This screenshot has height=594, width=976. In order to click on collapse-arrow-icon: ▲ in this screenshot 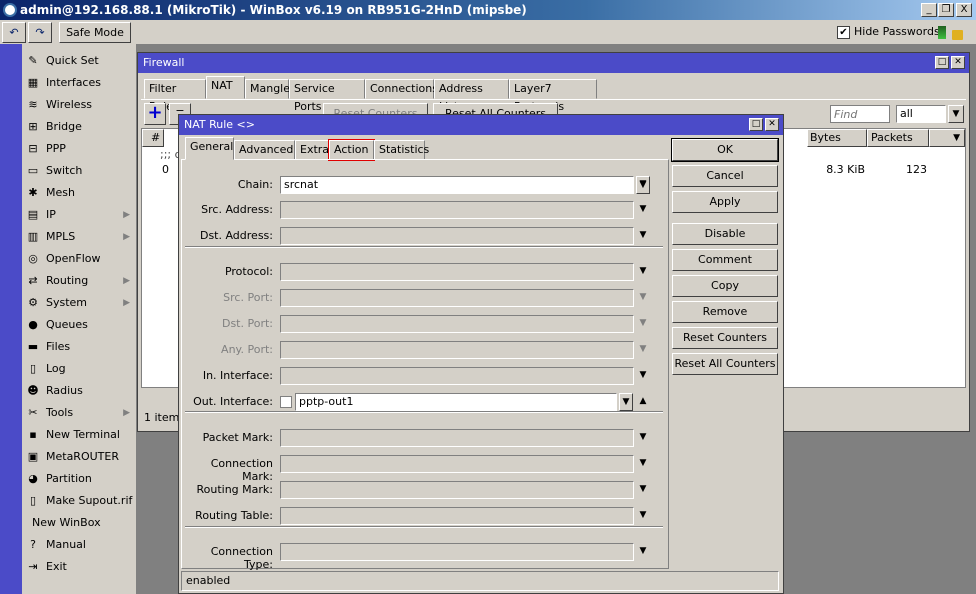, I will do `click(643, 401)`.